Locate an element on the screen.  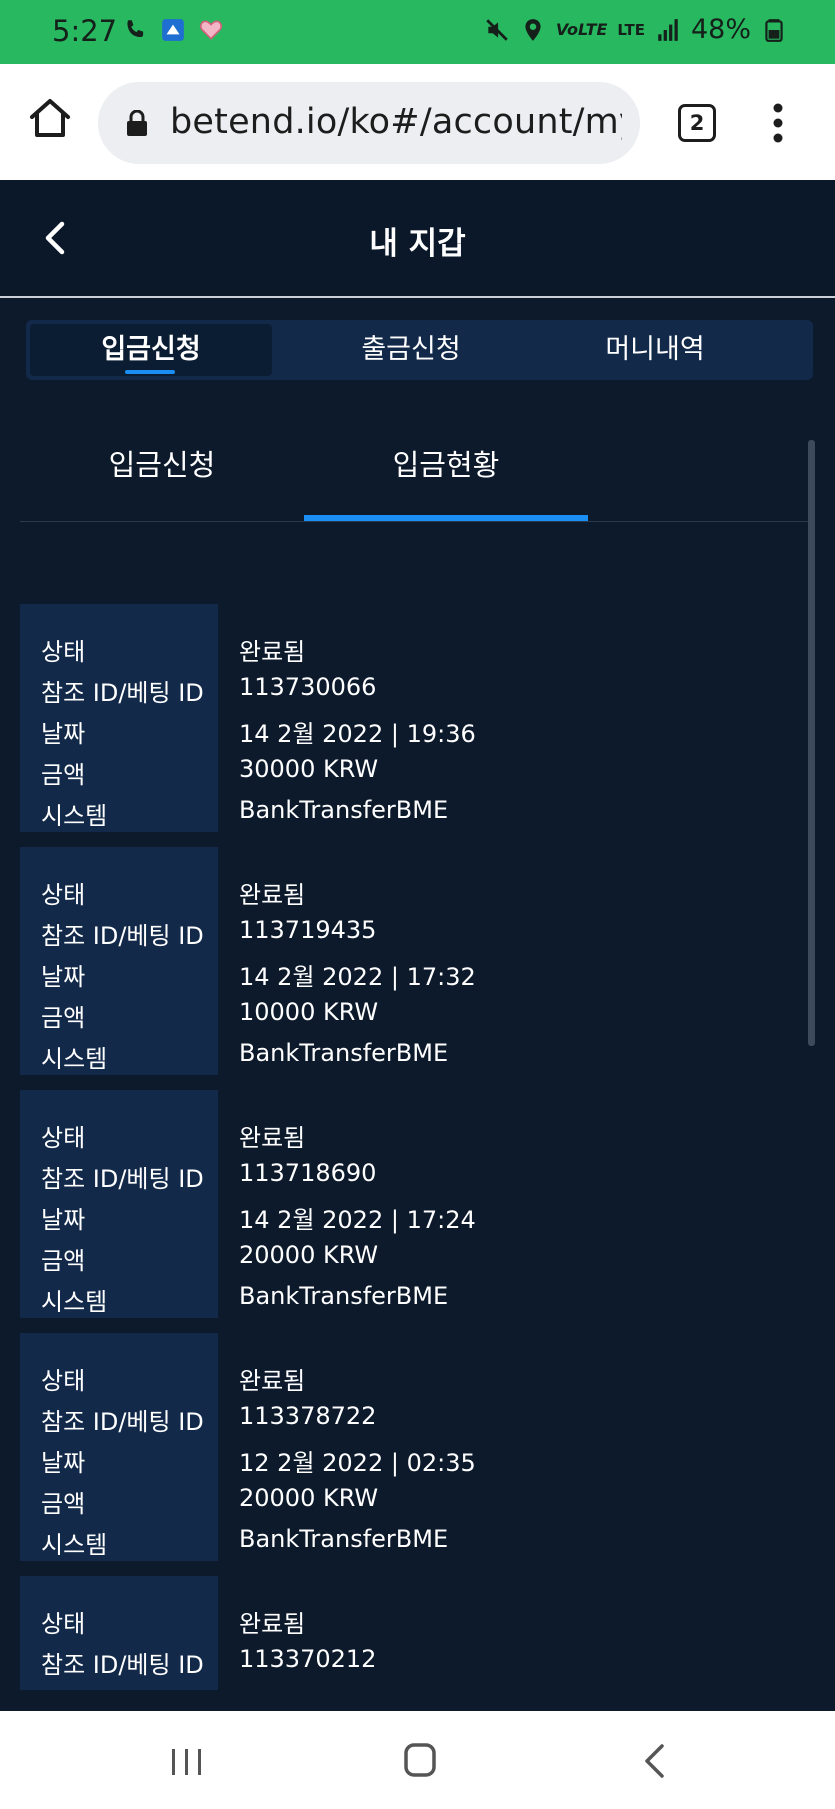
address-bar: betend.io/ko#/account/my-w is located at coordinates (369, 123).